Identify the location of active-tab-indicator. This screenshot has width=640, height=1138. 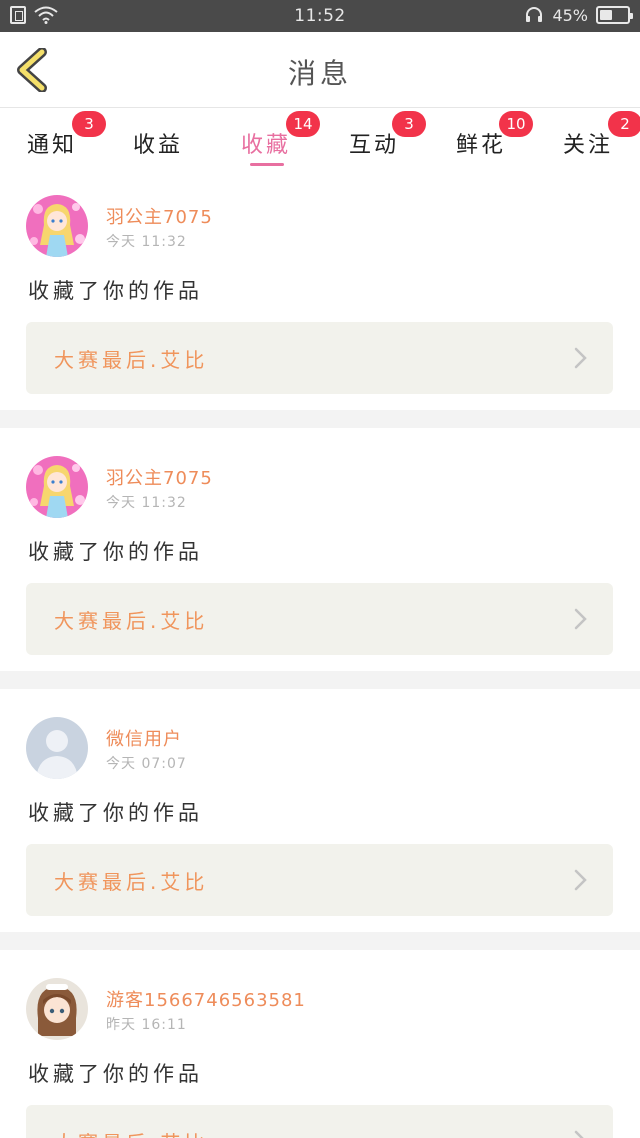
(267, 164).